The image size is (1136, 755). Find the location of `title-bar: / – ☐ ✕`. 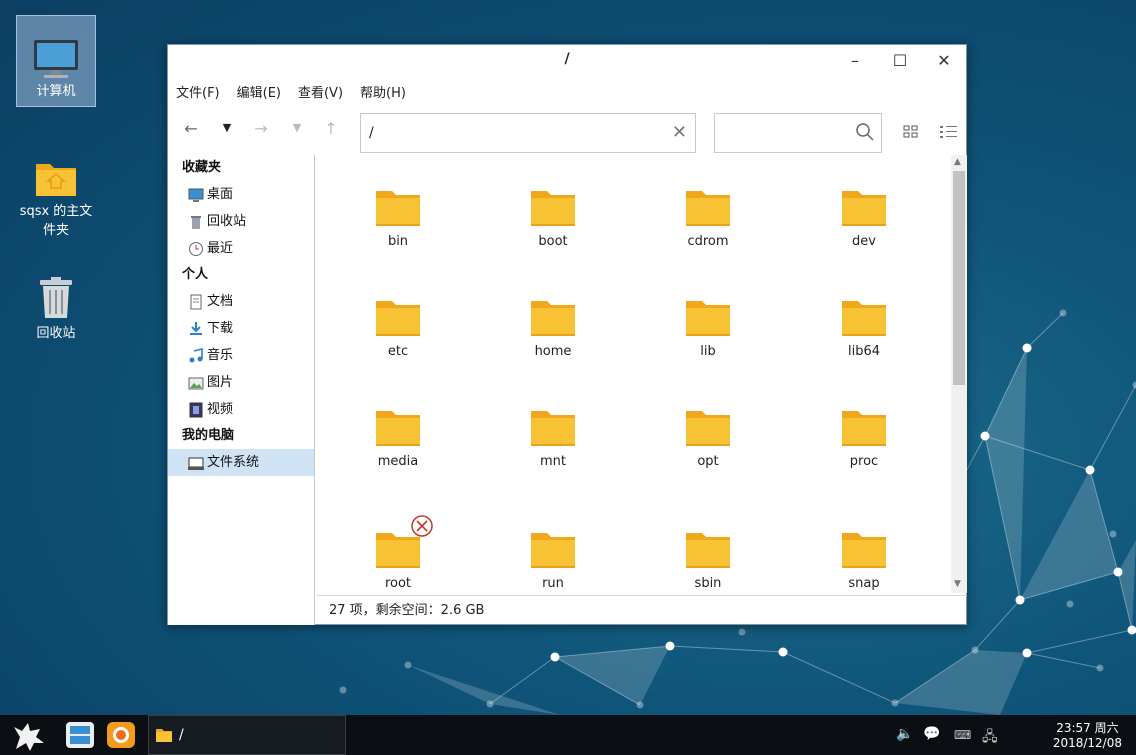

title-bar: / – ☐ ✕ is located at coordinates (567, 61).